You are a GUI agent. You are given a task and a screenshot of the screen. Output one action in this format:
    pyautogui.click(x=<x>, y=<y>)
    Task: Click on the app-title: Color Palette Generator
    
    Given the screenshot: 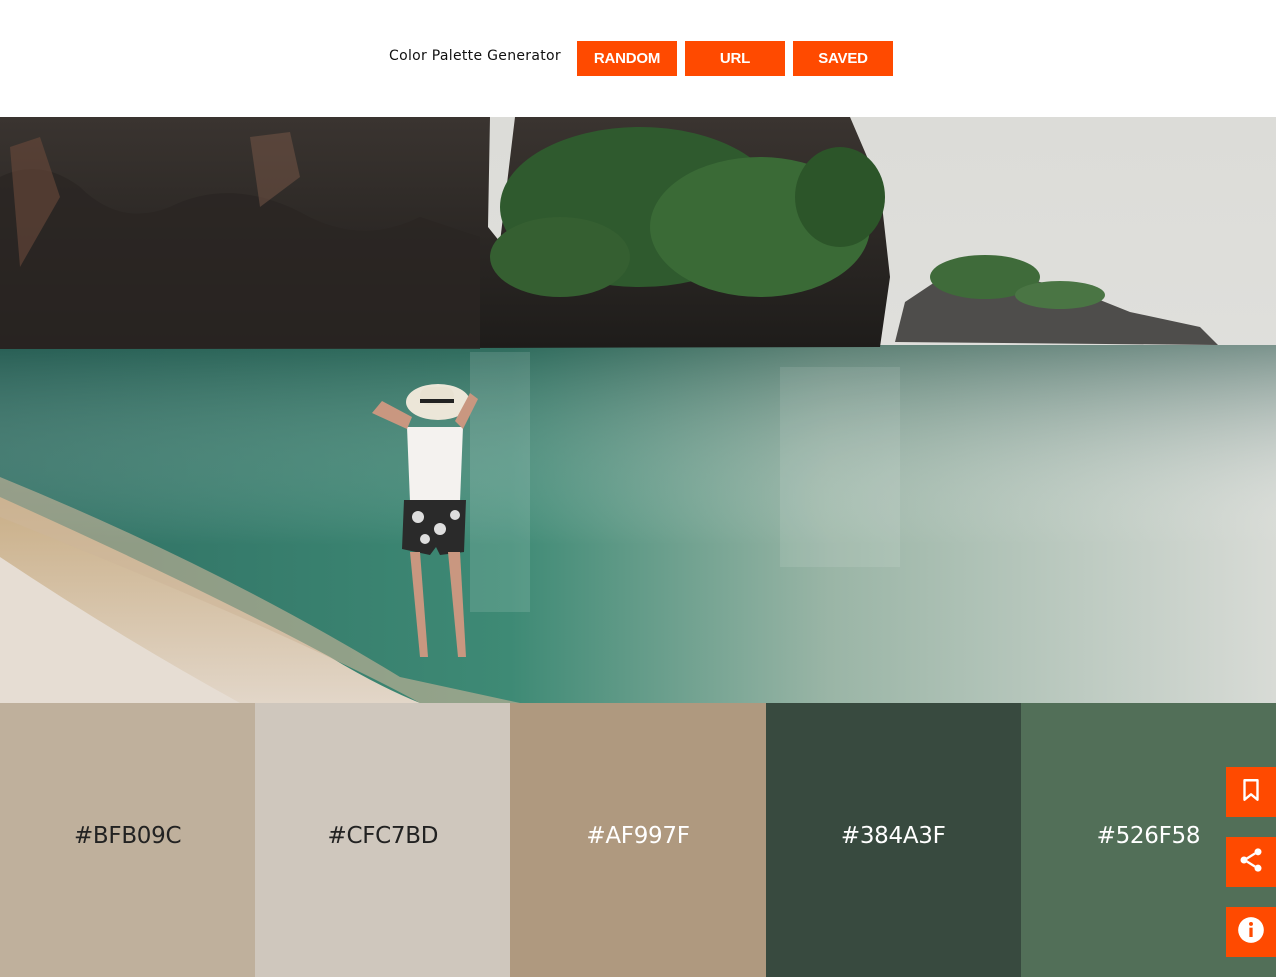 What is the action you would take?
    pyautogui.click(x=475, y=56)
    